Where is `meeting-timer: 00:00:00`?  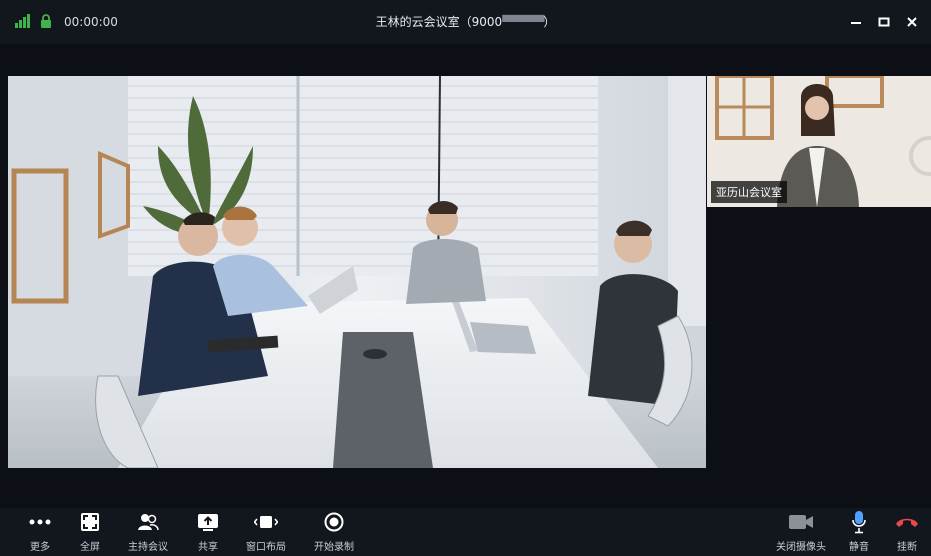
meeting-timer: 00:00:00 is located at coordinates (91, 22).